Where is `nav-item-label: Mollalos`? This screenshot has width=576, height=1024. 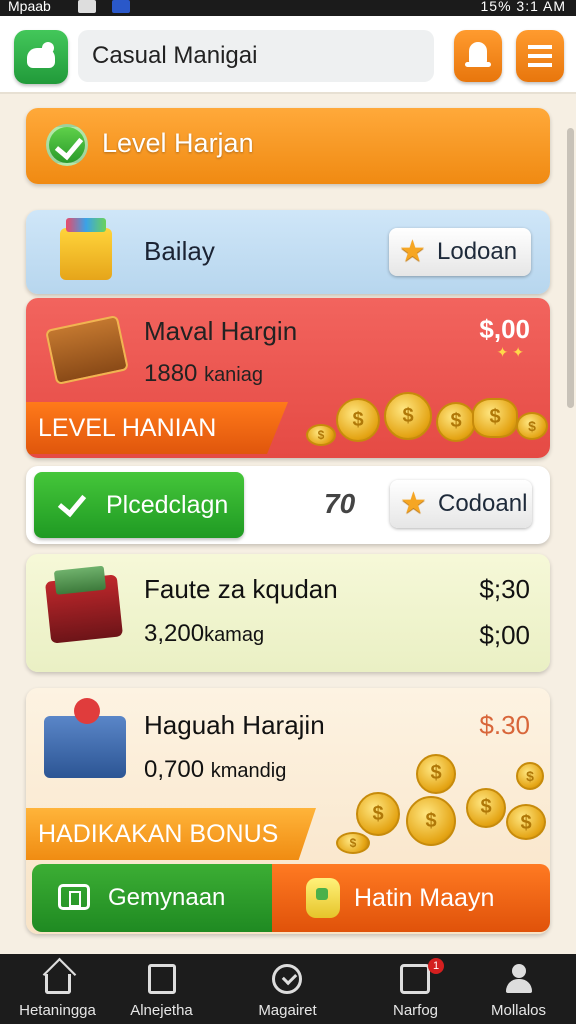 nav-item-label: Mollalos is located at coordinates (518, 1010).